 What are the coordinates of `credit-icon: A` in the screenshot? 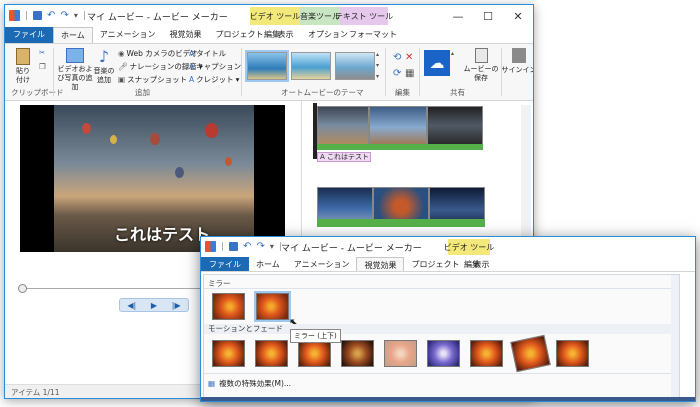 It's located at (192, 79).